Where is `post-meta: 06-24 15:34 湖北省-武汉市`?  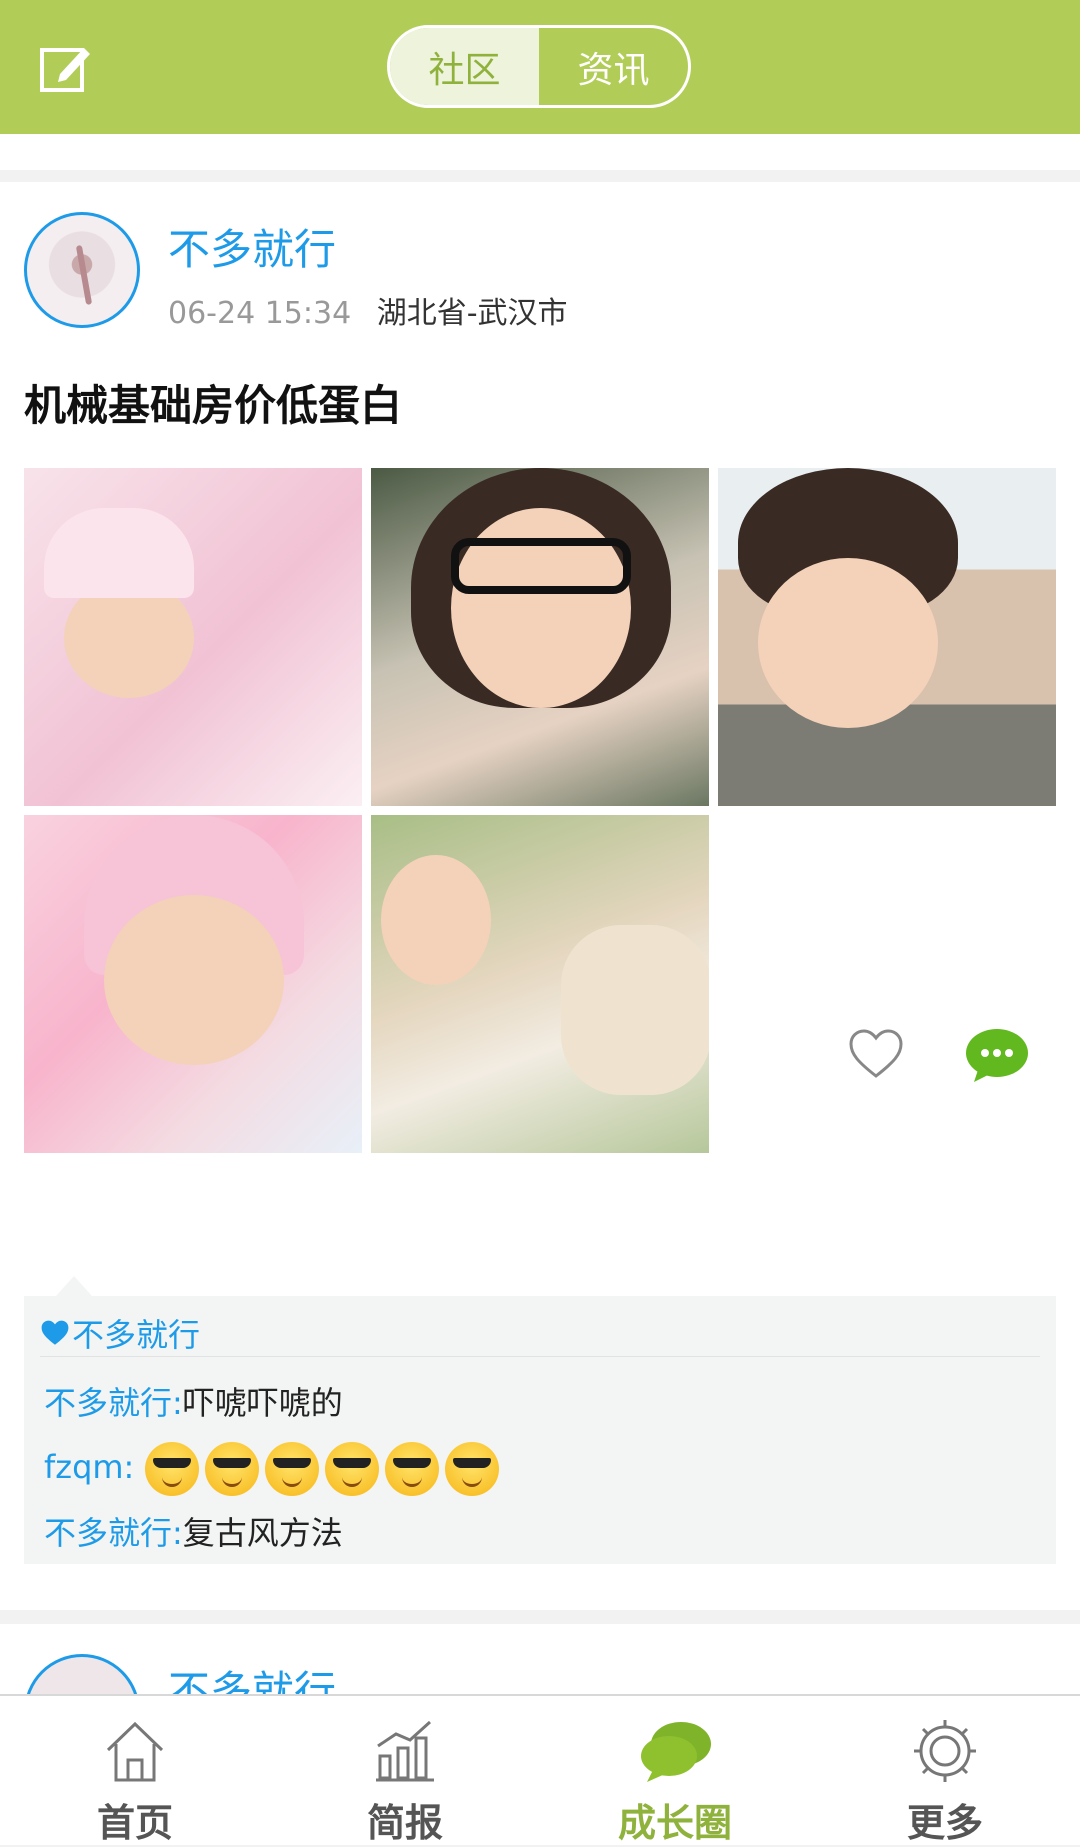
post-meta: 06-24 15:34 湖北省-武汉市 is located at coordinates (368, 310).